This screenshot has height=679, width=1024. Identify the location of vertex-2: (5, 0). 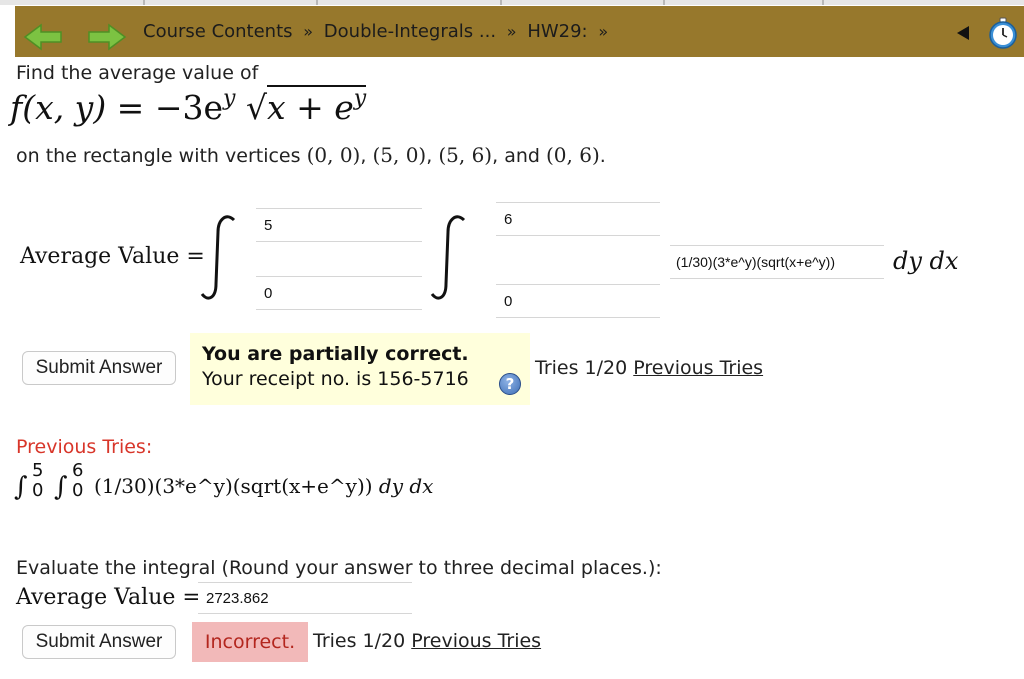
(399, 155).